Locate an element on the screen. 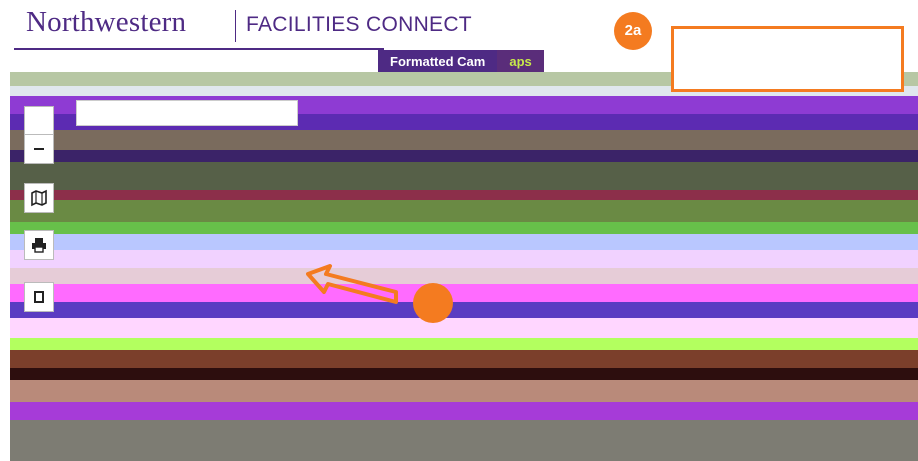  tab-formatted-campus: Formatted Cam is located at coordinates (438, 62).